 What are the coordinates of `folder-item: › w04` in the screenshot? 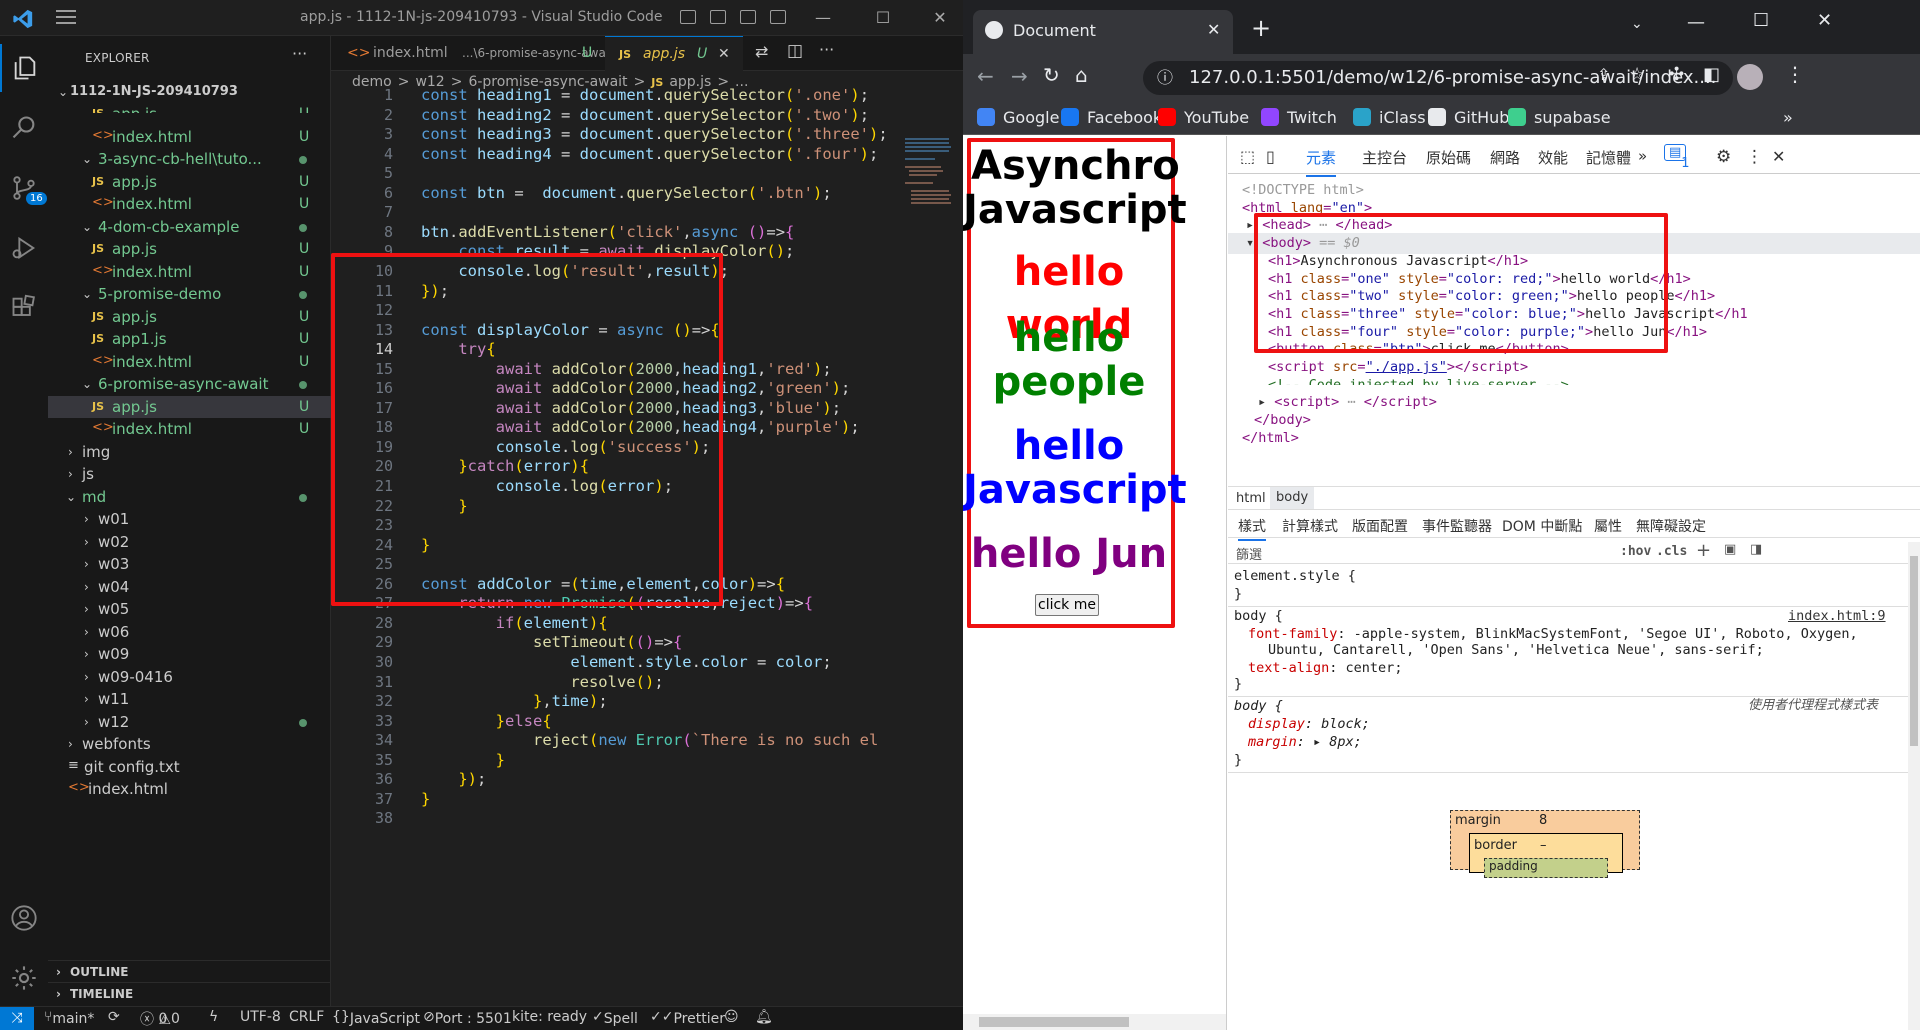 It's located at (189, 587).